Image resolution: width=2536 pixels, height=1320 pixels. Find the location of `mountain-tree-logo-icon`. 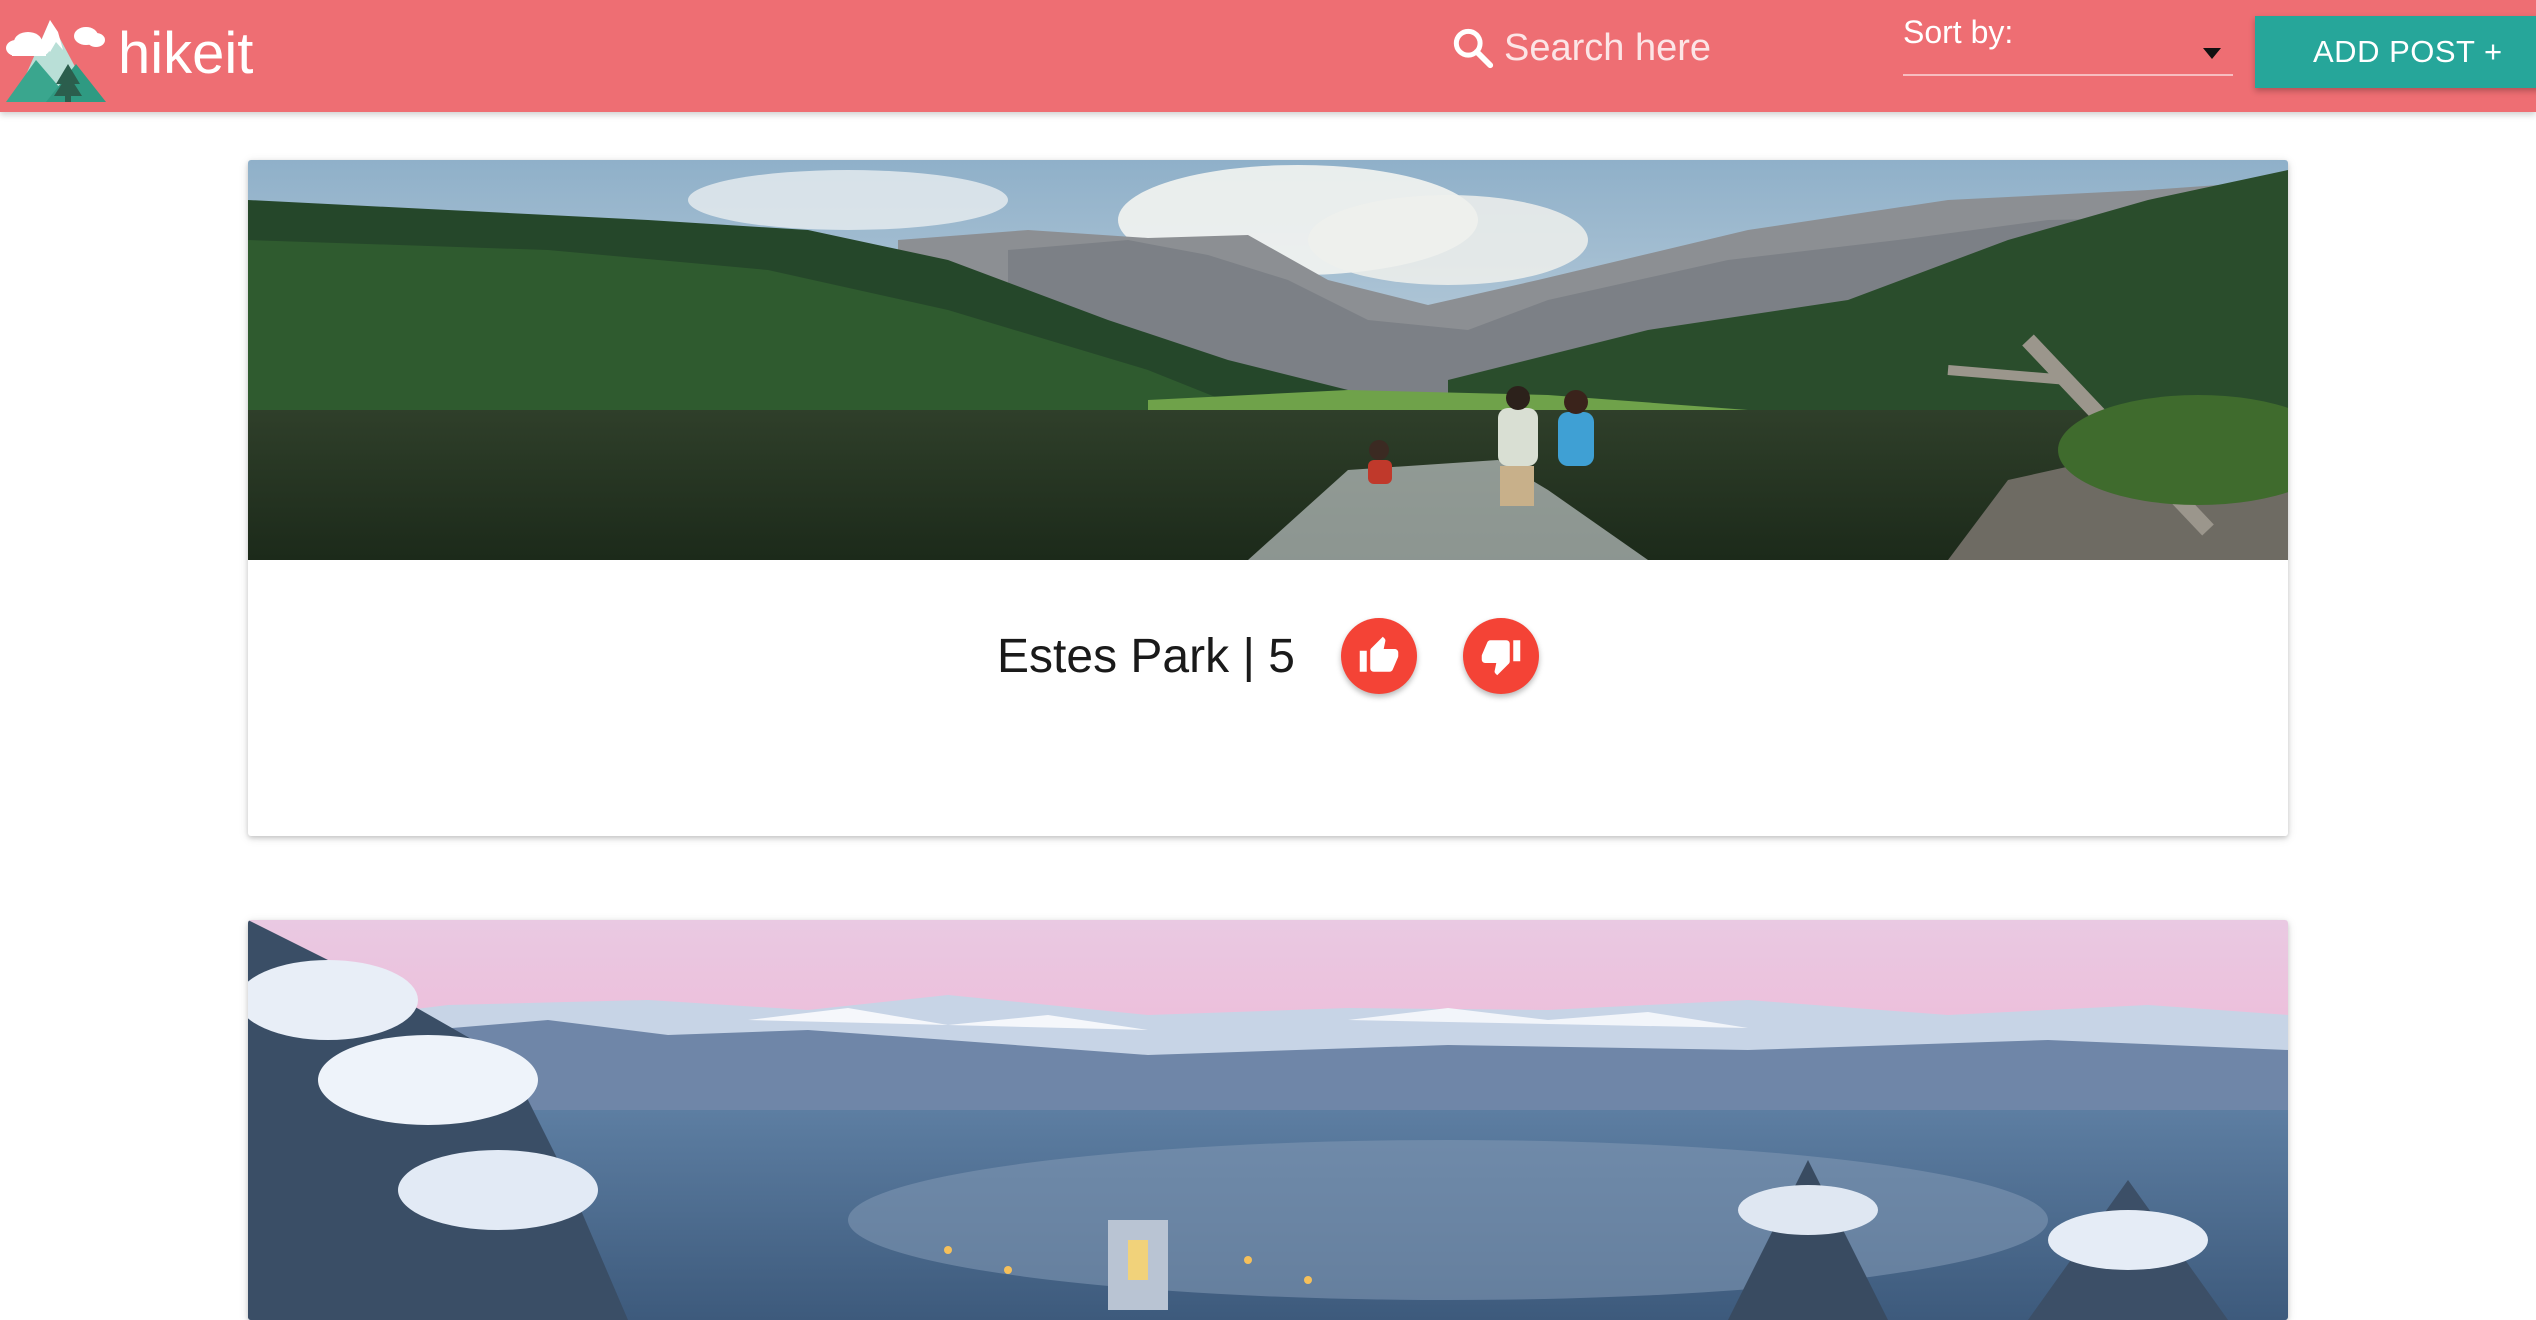

mountain-tree-logo-icon is located at coordinates (56, 61).